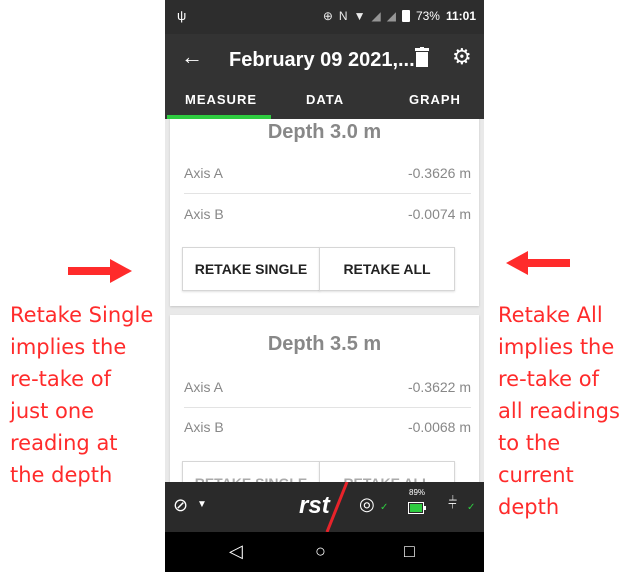 This screenshot has width=624, height=572. Describe the element at coordinates (439, 387) in the screenshot. I see `axis-value: -0.3622 m` at that location.